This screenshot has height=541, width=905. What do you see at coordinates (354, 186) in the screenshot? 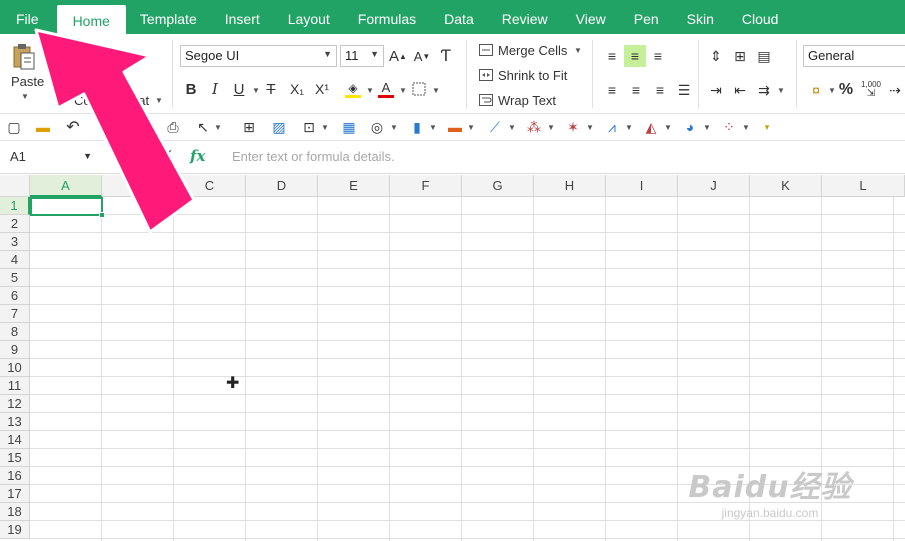
I see `column-header: E` at bounding box center [354, 186].